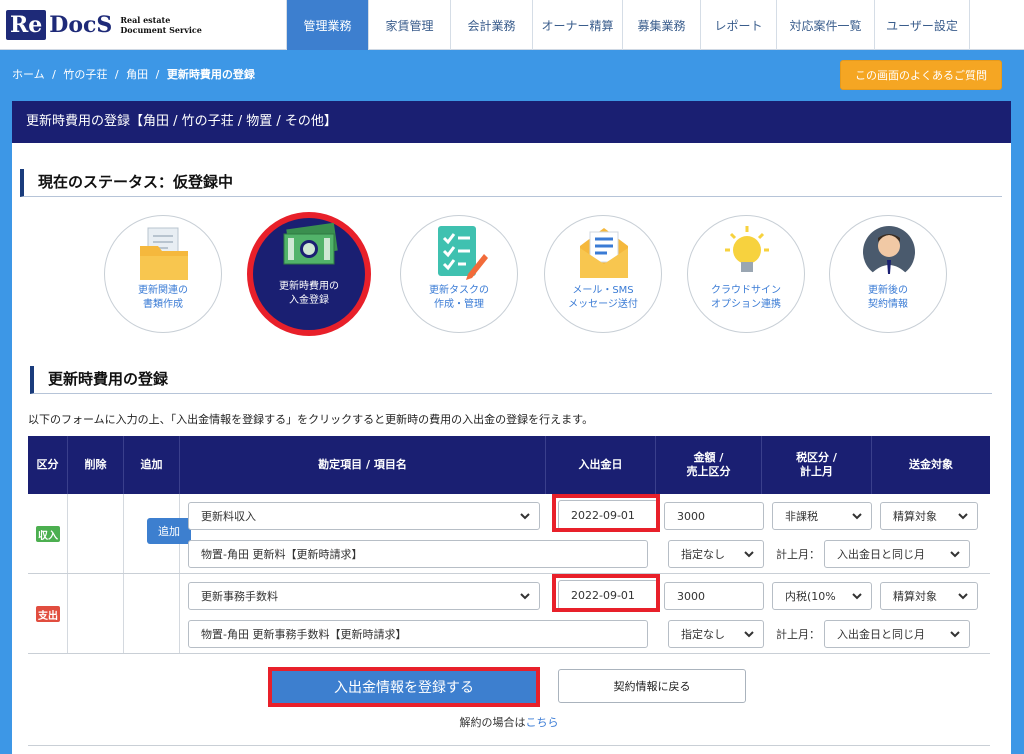 This screenshot has height=754, width=1024. I want to click on step-task-management: 更新タスクの 作成・管理, so click(459, 274).